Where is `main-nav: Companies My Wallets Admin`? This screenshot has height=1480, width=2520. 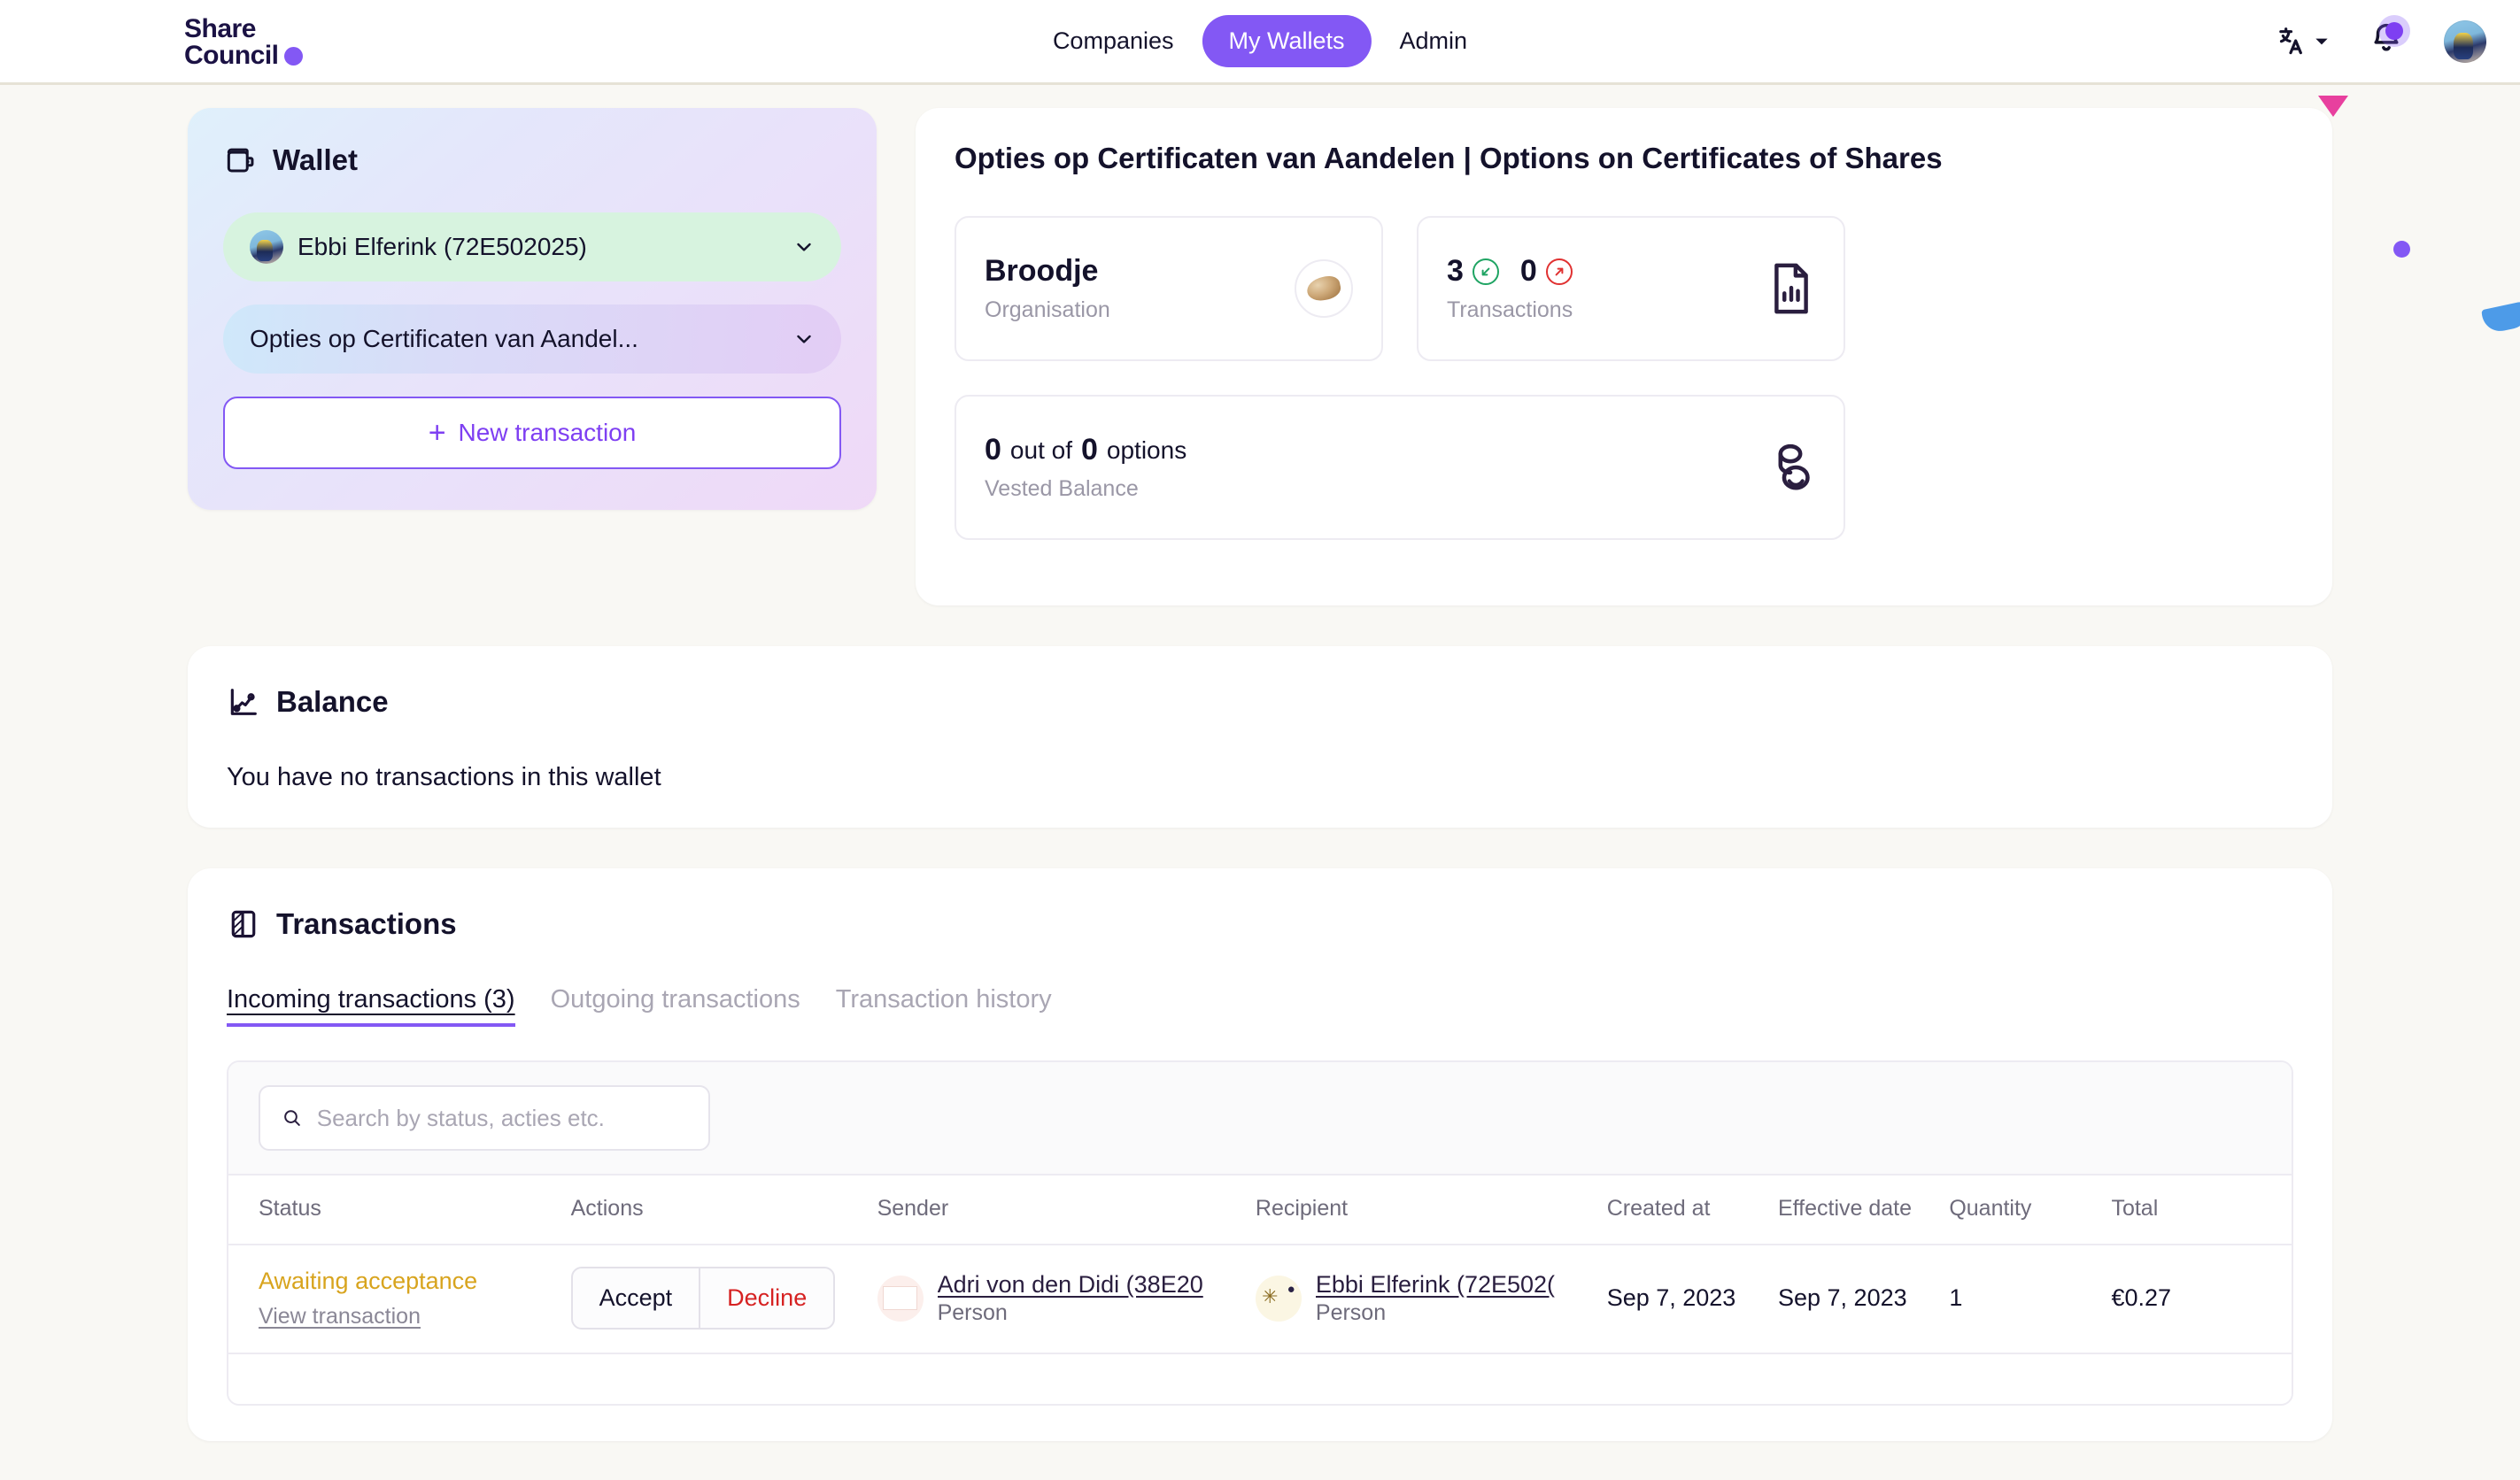 main-nav: Companies My Wallets Admin is located at coordinates (1260, 41).